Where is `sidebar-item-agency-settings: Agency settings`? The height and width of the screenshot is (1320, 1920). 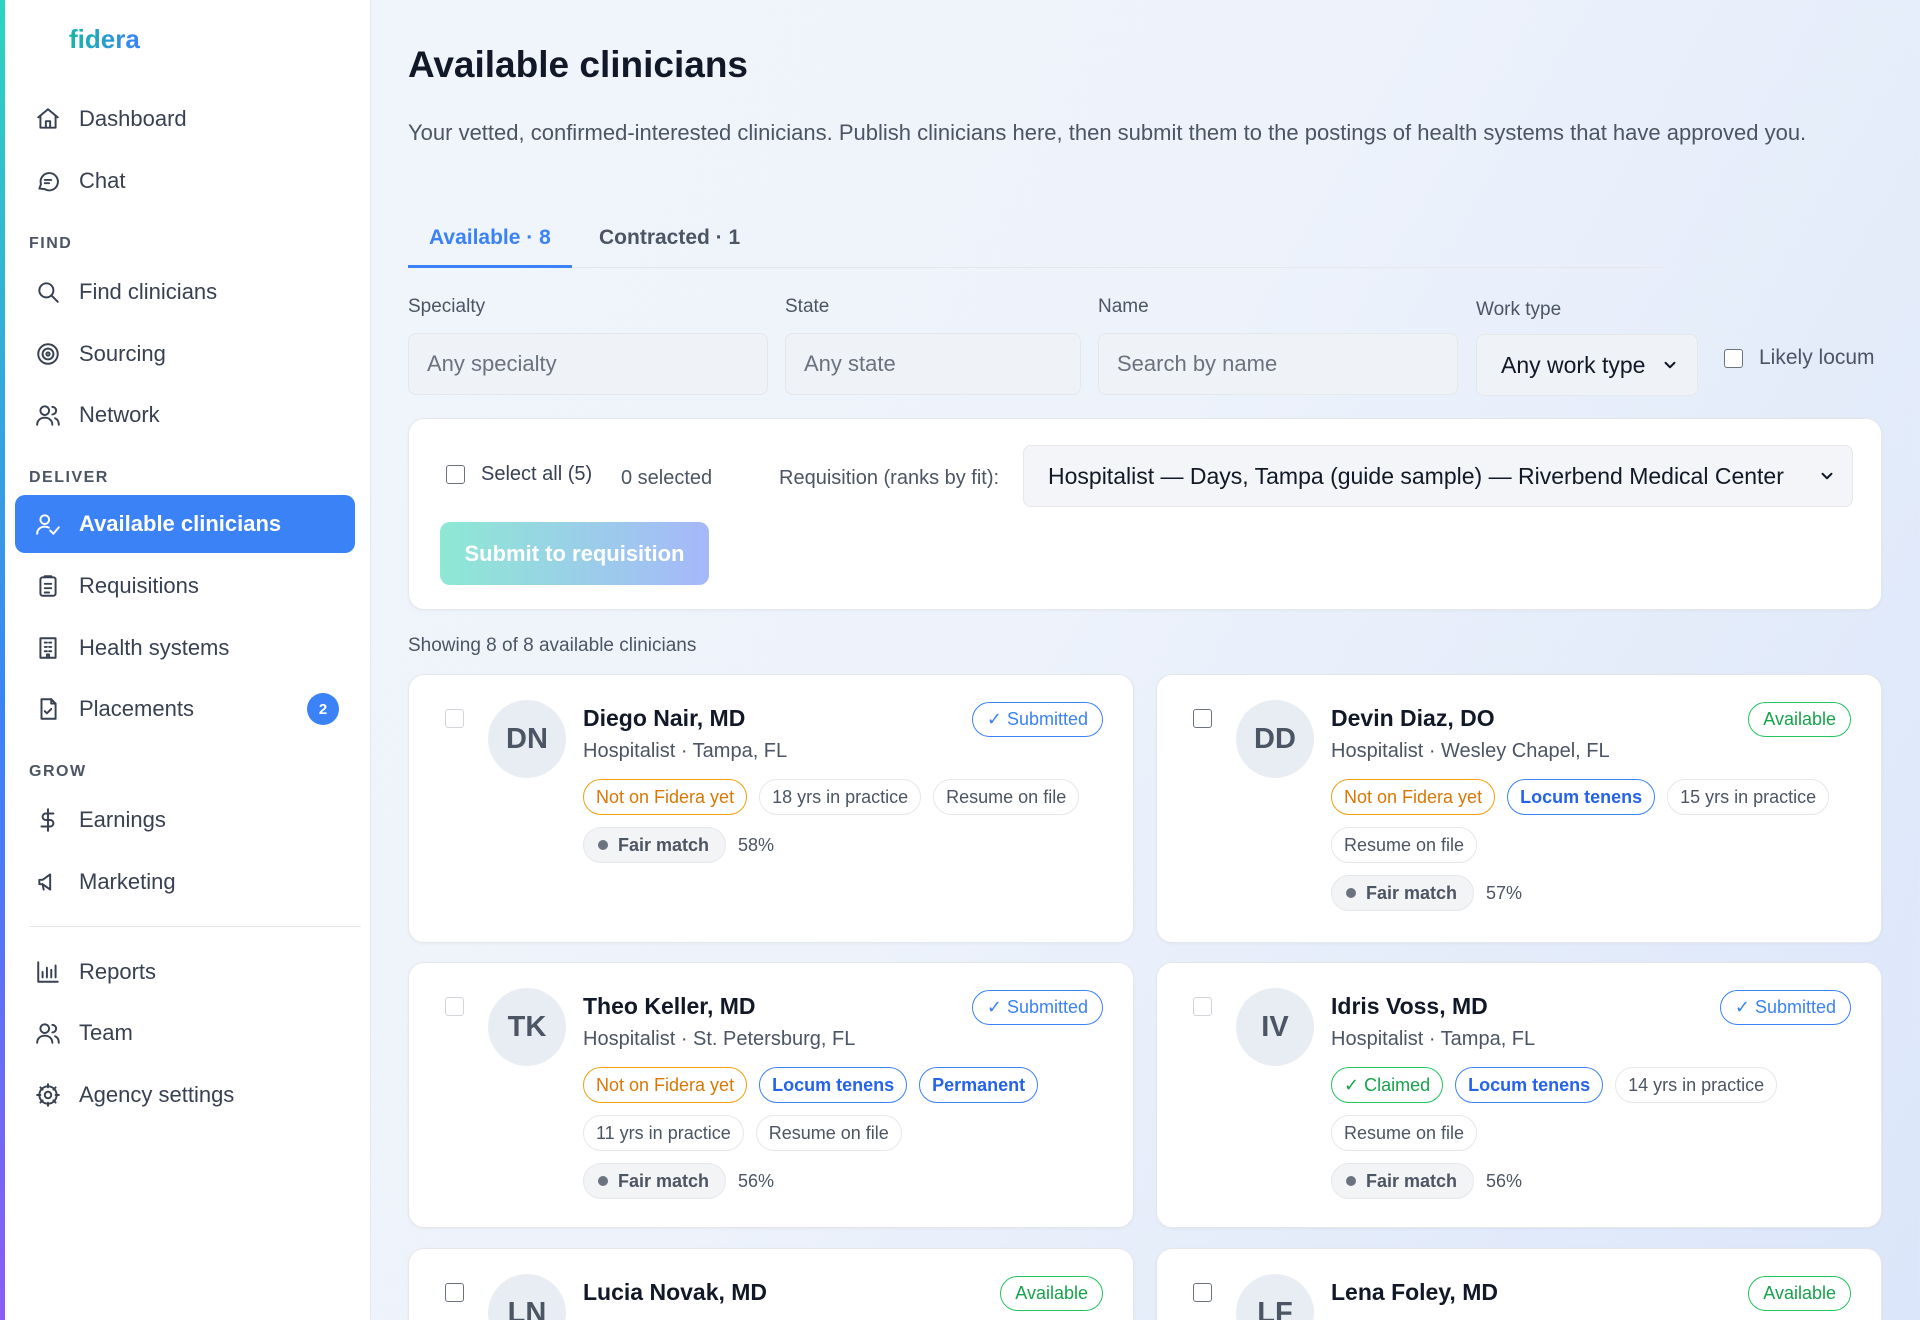
sidebar-item-agency-settings: Agency settings is located at coordinates (185, 1095).